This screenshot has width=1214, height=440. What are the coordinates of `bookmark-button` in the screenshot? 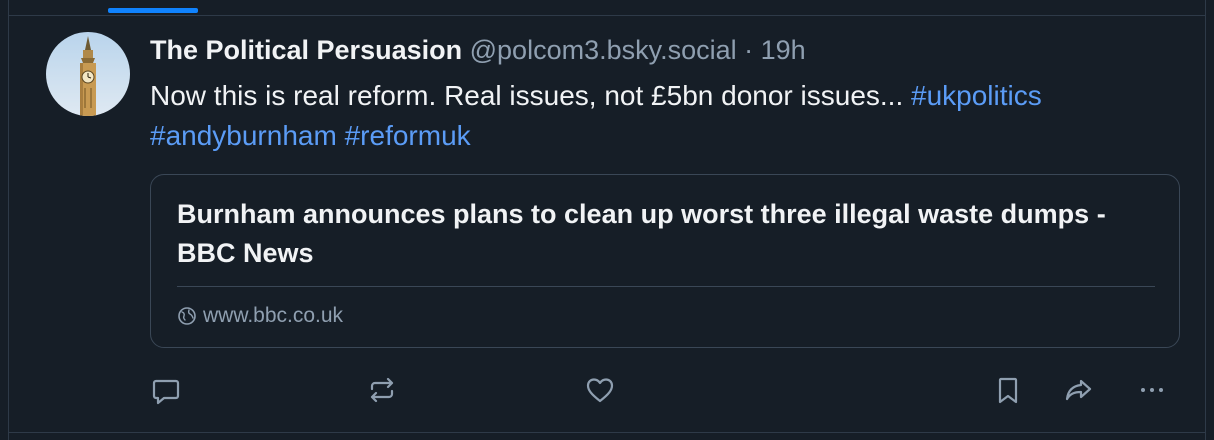 It's located at (1008, 390).